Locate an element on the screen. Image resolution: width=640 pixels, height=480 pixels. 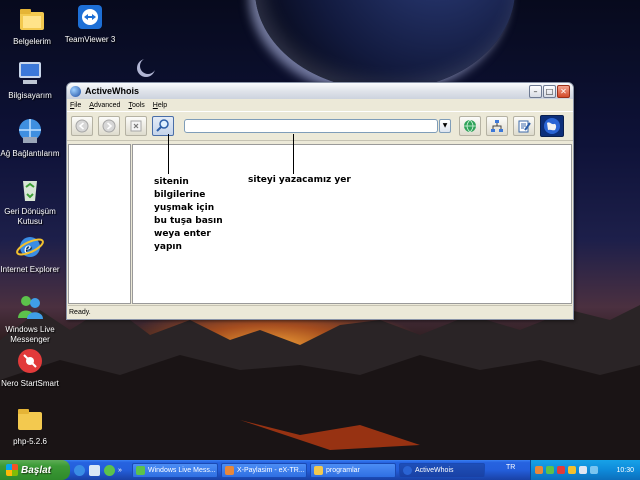
wallpaper-planet is located at coordinates (385, 45).